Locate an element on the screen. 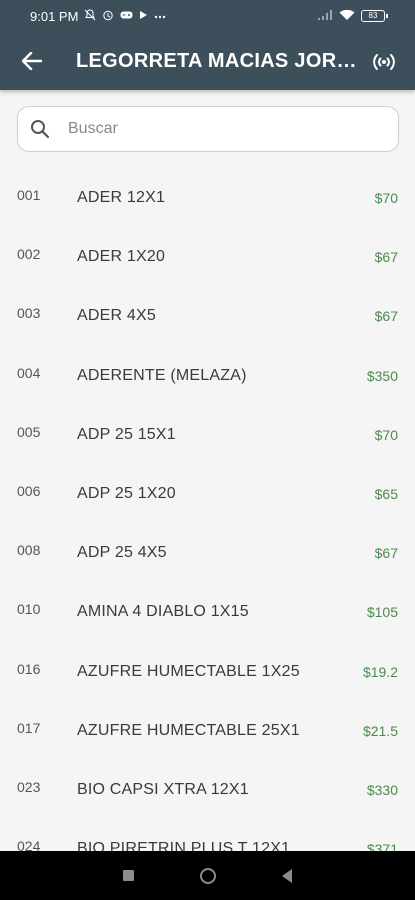 This screenshot has width=415, height=900. gamepad-icon is located at coordinates (126, 16).